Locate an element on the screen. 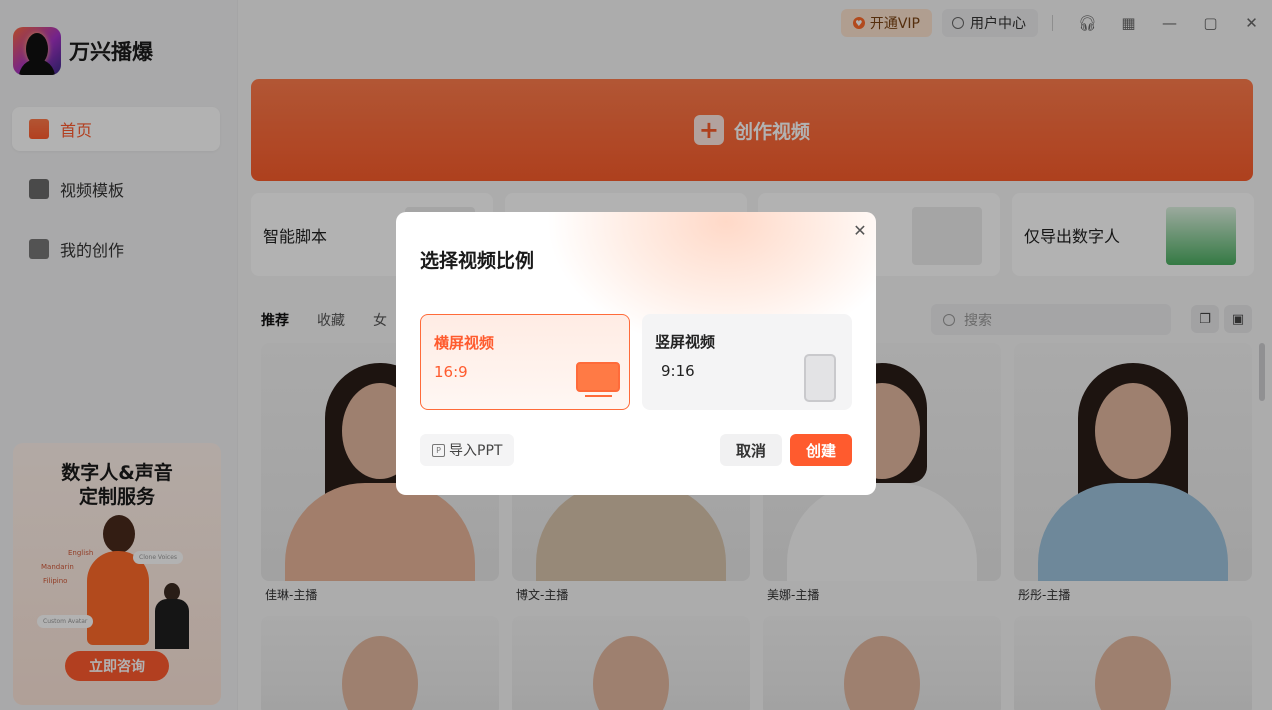 Image resolution: width=1272 pixels, height=710 pixels. ppt-icon: P is located at coordinates (438, 450).